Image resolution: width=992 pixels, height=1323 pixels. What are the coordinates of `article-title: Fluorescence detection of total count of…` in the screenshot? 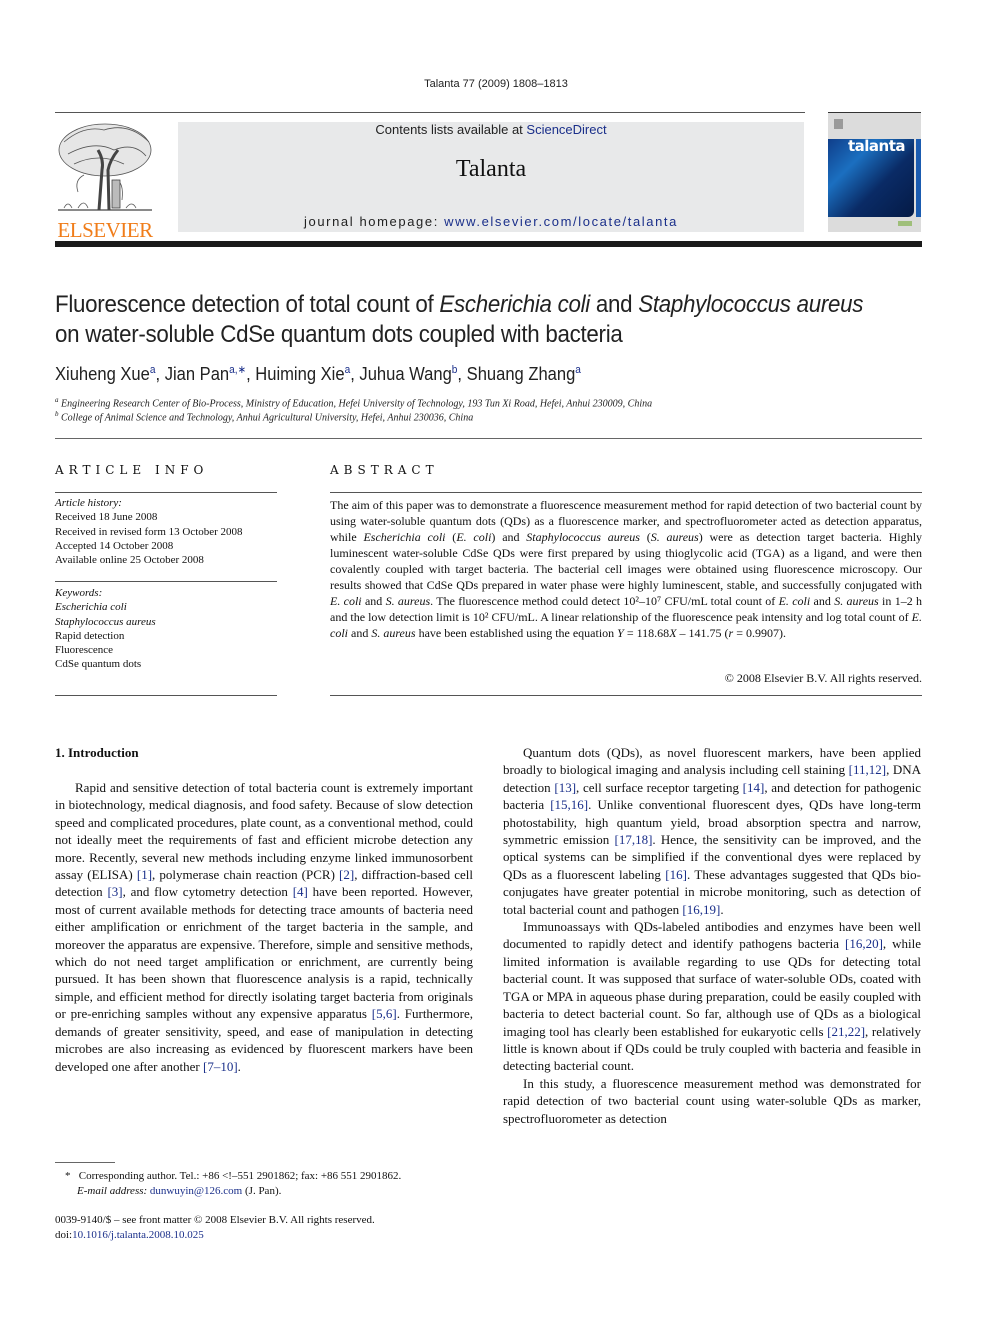 It's located at (459, 319).